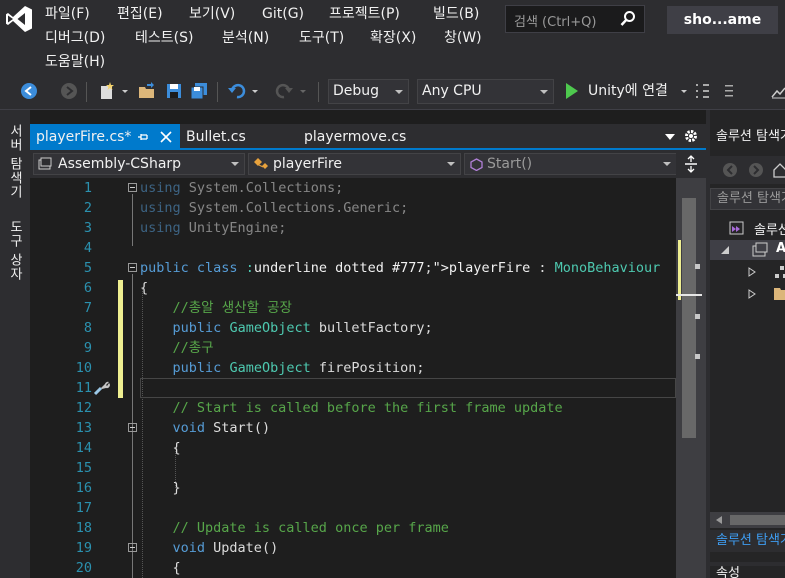 The width and height of the screenshot is (785, 578). Describe the element at coordinates (747, 541) in the screenshot. I see `solution-explorer-bottom-tab: 솔루션 탐색기` at that location.